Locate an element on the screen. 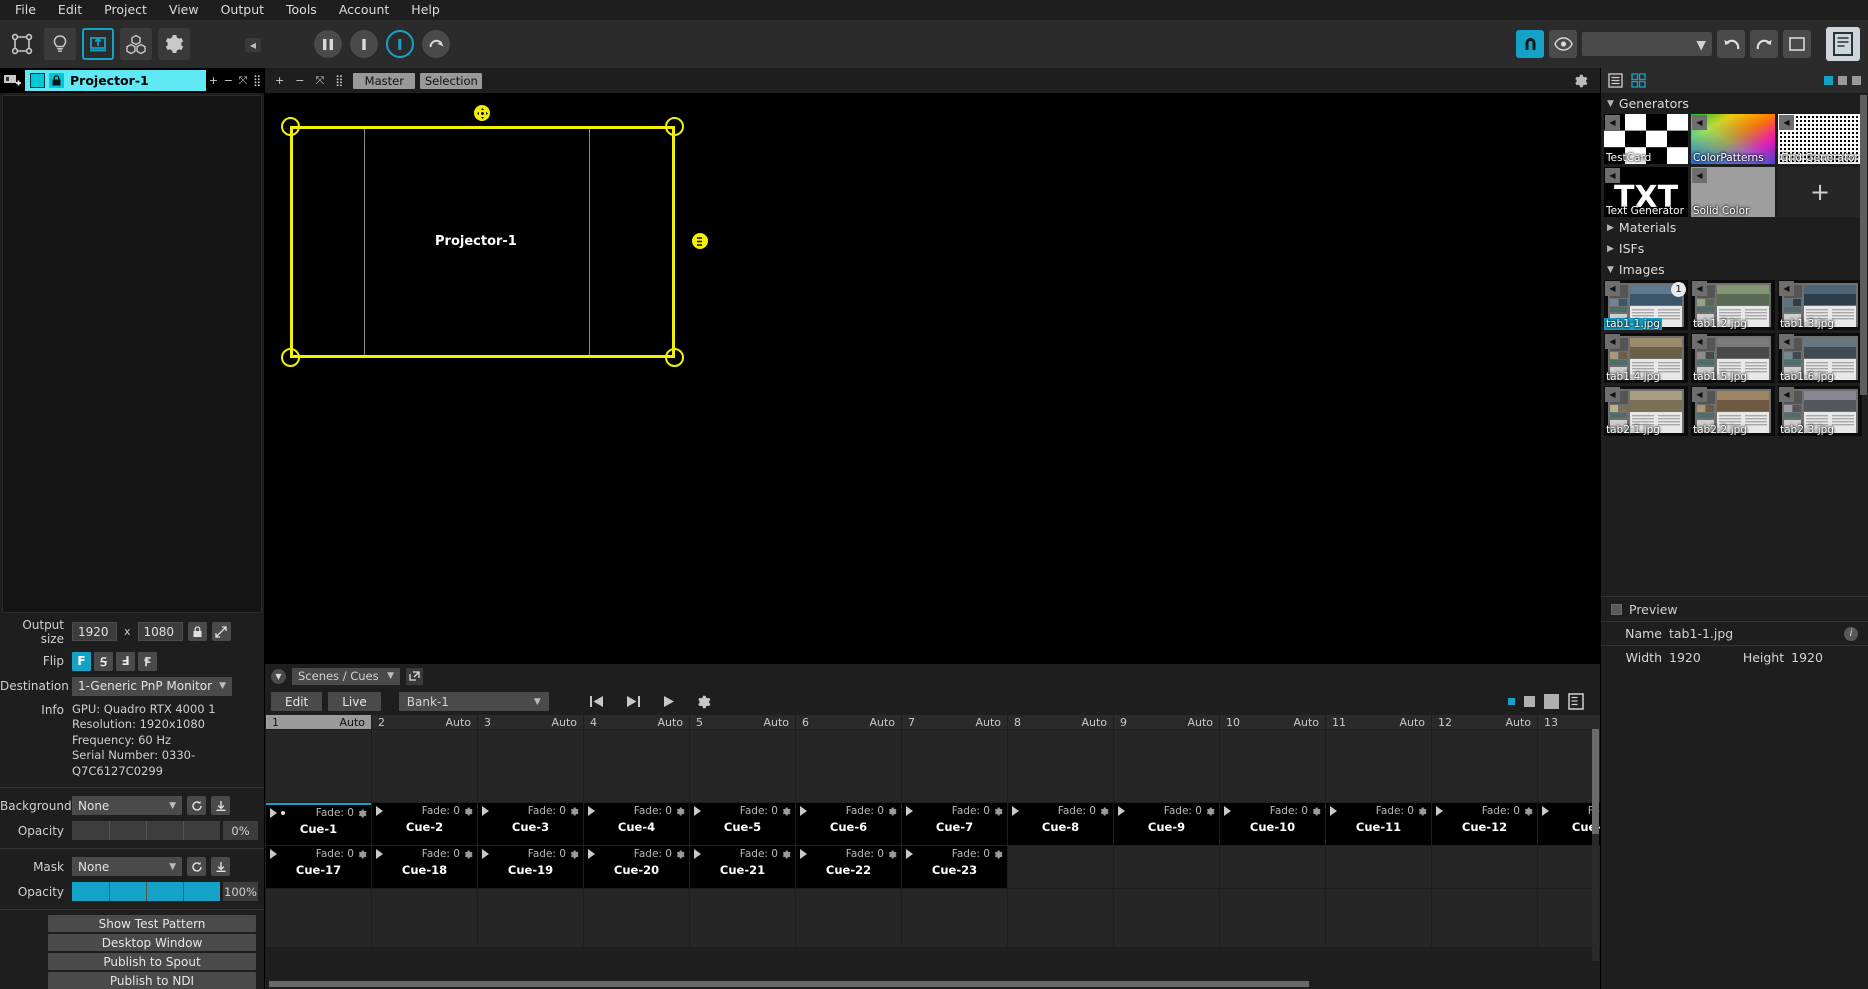 This screenshot has width=1868, height=989. cue-column-header: 6 Auto is located at coordinates (848, 722).